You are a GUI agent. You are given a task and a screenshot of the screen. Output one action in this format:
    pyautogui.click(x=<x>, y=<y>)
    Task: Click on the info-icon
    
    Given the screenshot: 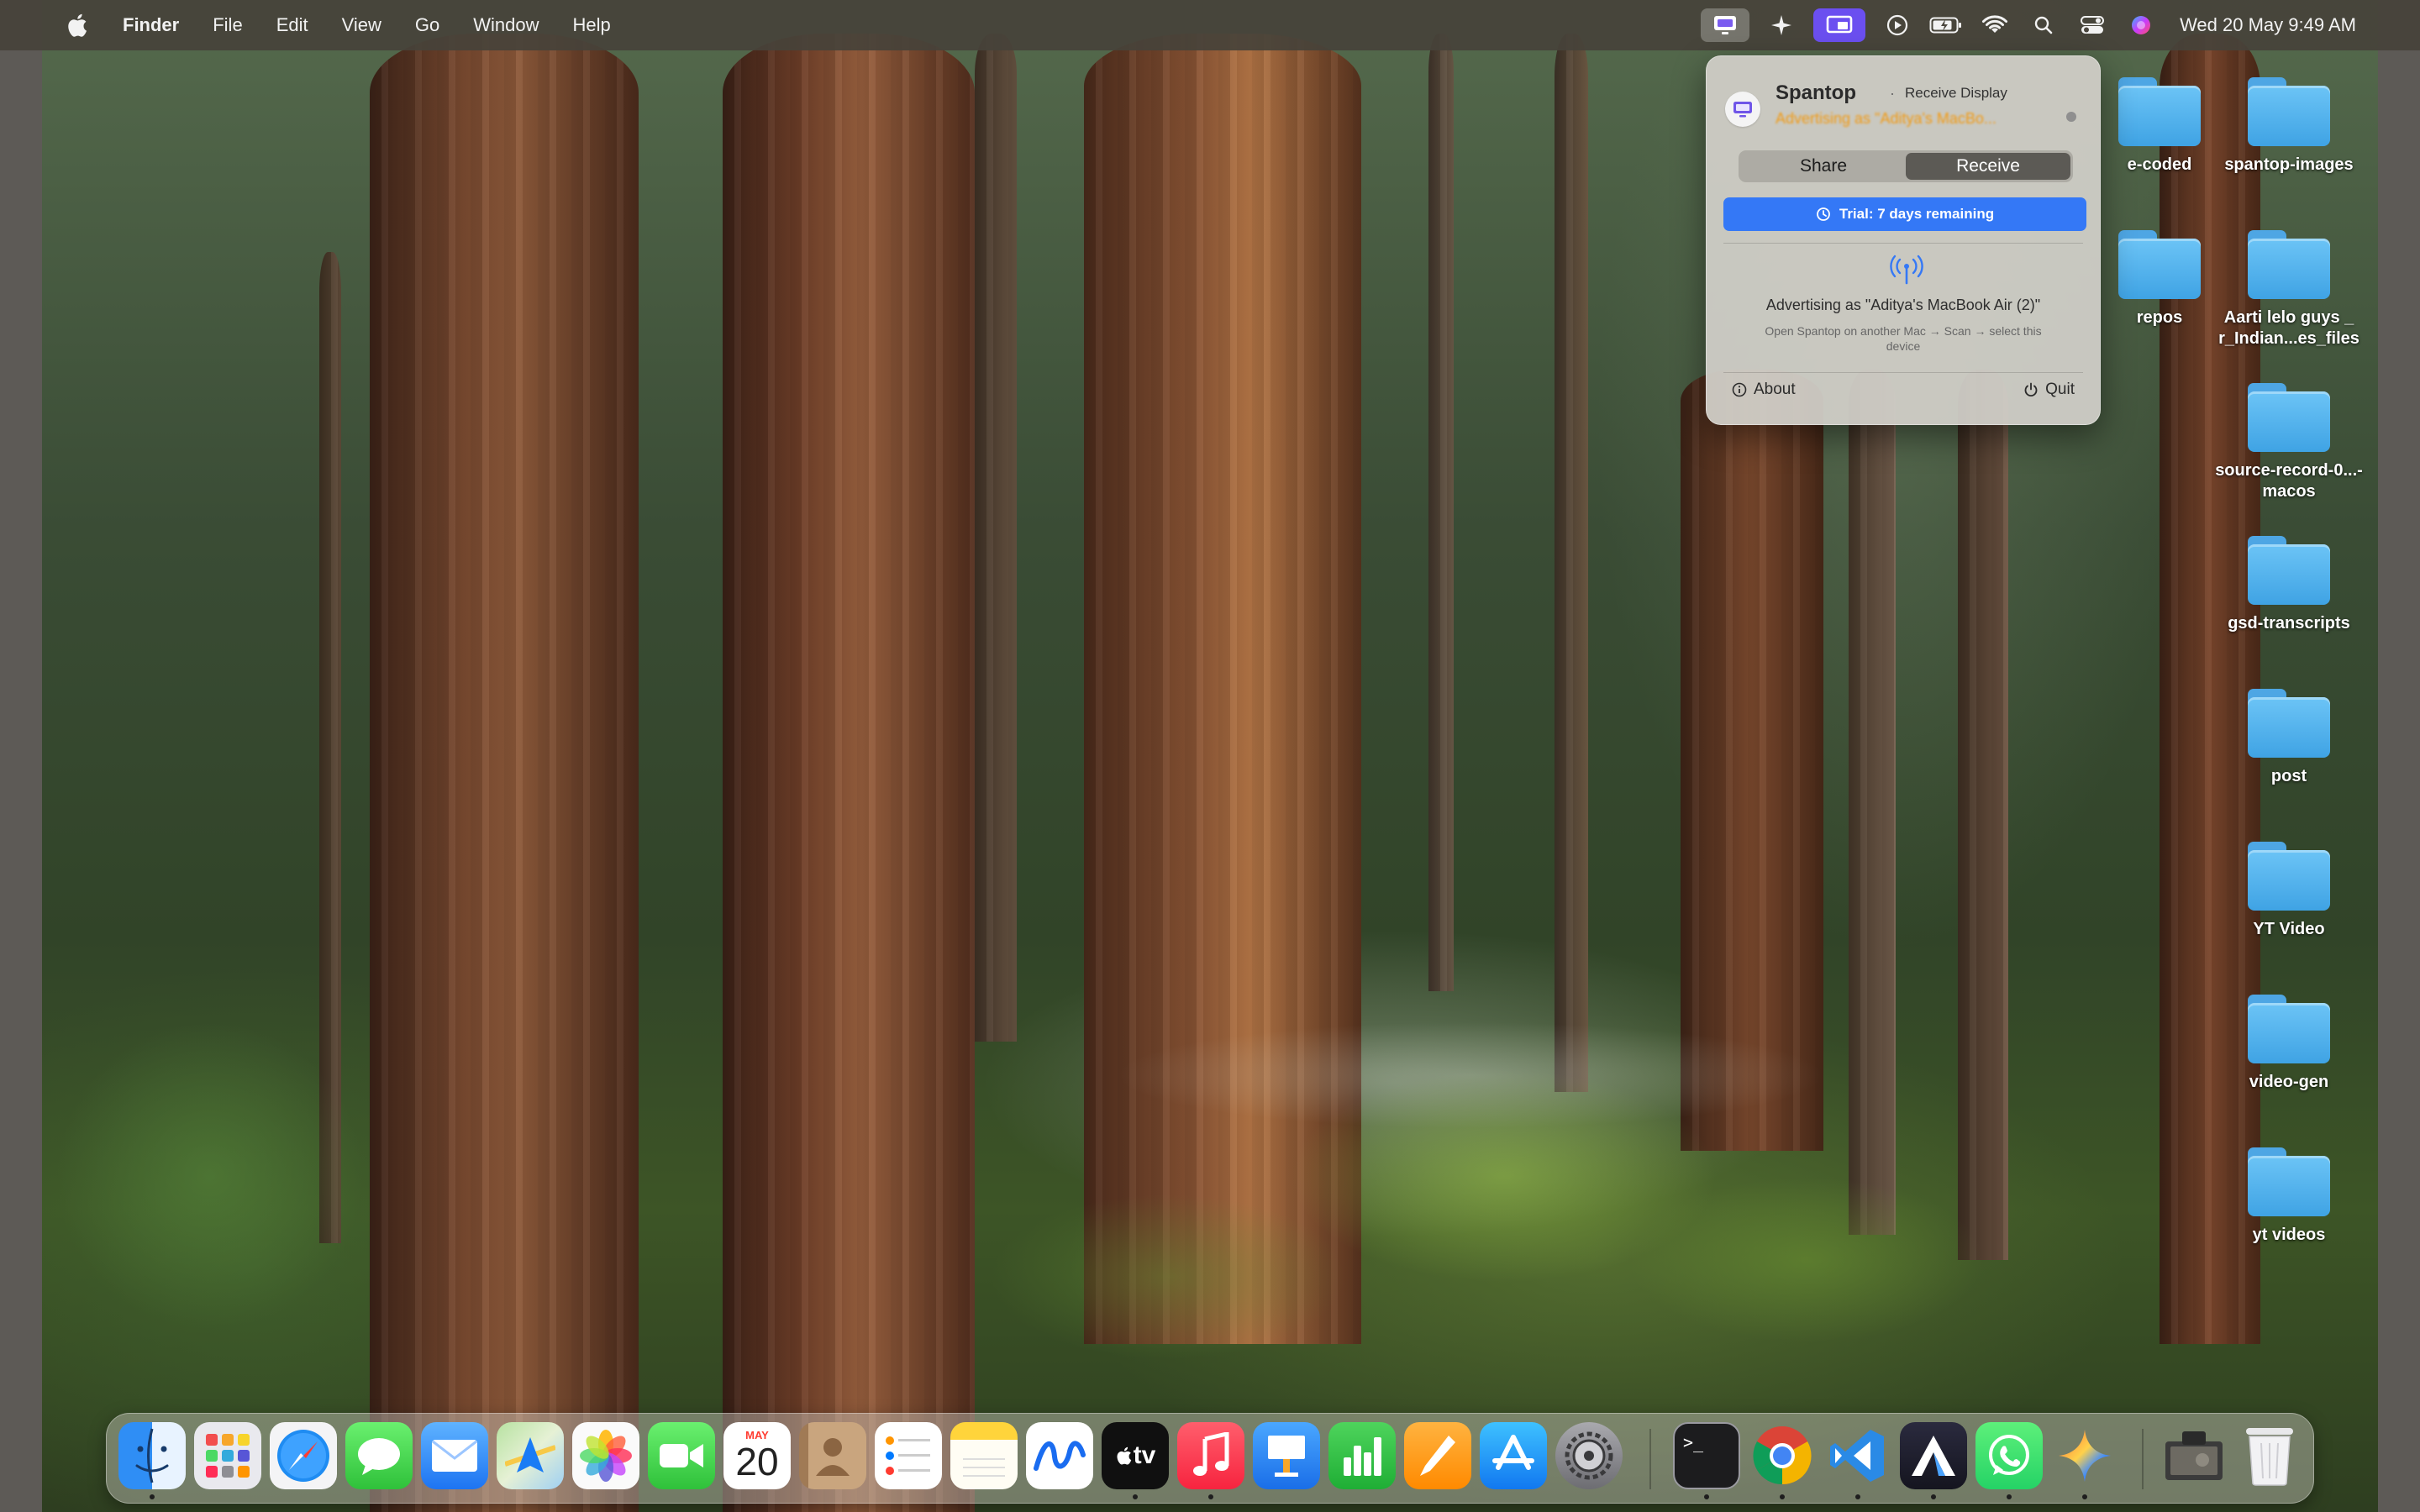 What is the action you would take?
    pyautogui.click(x=1740, y=389)
    